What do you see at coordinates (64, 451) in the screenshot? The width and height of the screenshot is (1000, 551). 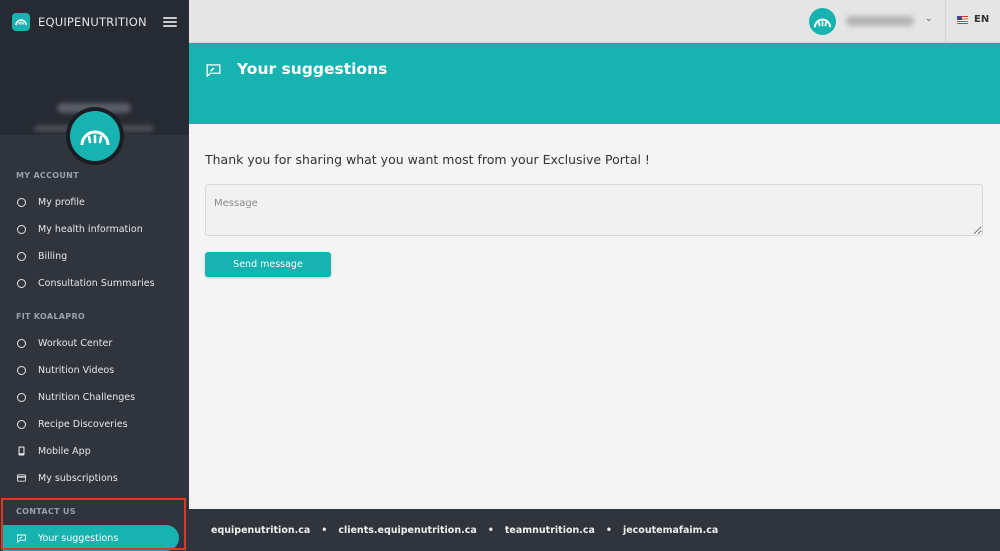 I see `sidebar-item-label: Mobile App` at bounding box center [64, 451].